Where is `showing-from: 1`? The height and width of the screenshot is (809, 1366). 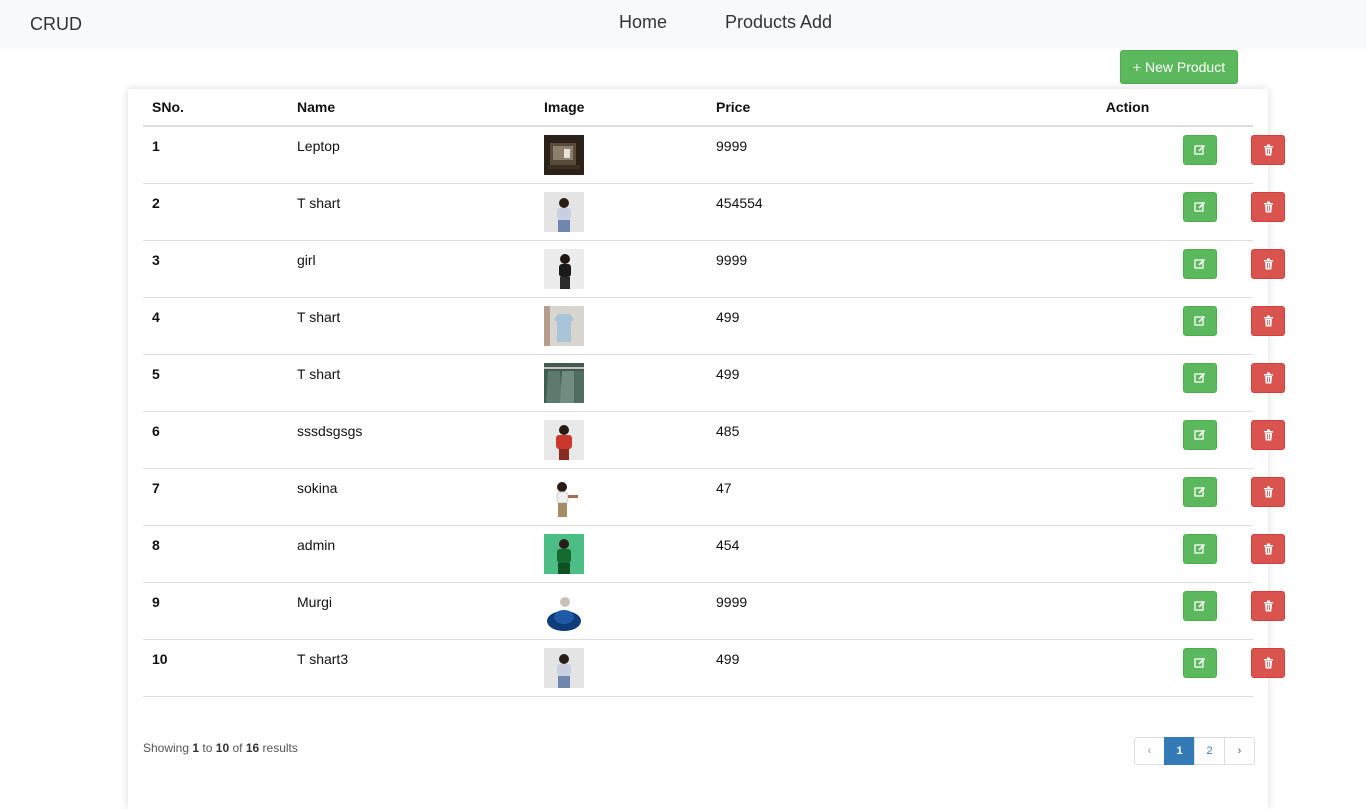 showing-from: 1 is located at coordinates (196, 748).